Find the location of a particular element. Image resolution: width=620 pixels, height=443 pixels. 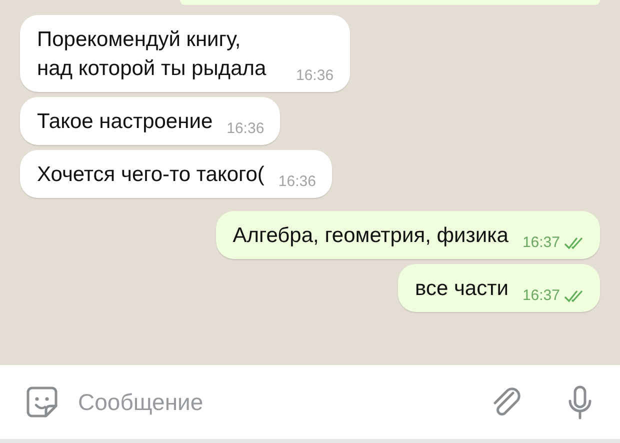

message-text: все части is located at coordinates (461, 289).